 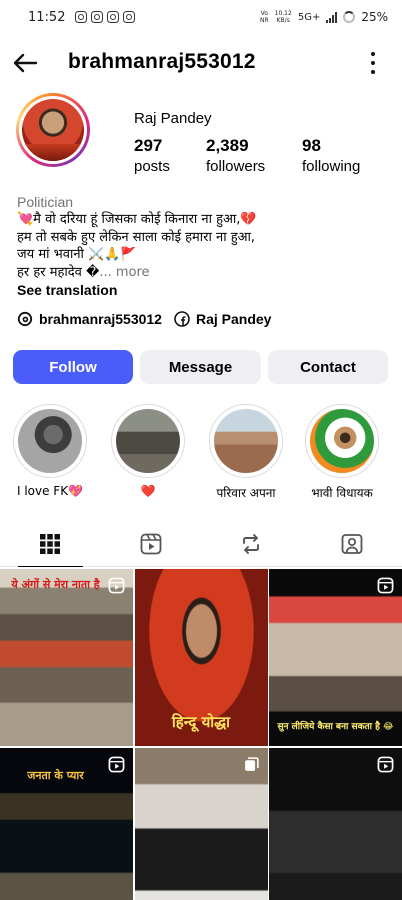 I want to click on tab-tagged, so click(x=352, y=543).